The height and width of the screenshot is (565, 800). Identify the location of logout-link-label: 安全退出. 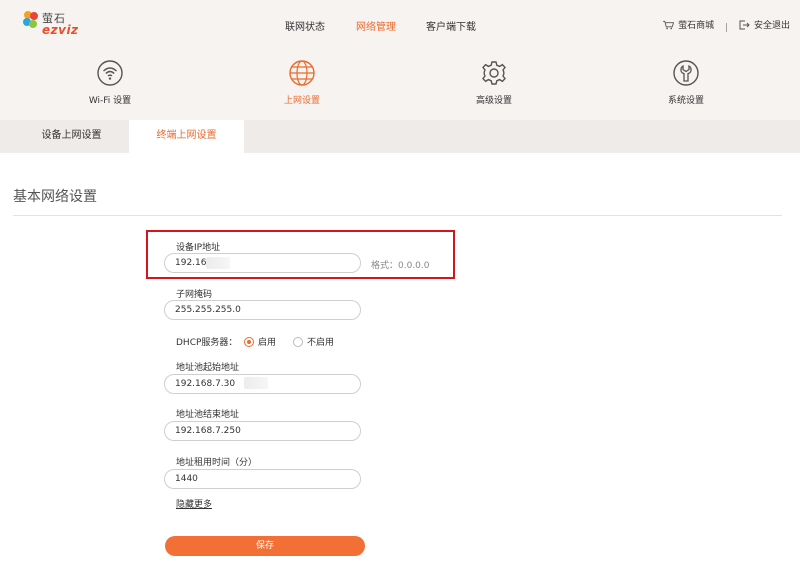
(771, 26).